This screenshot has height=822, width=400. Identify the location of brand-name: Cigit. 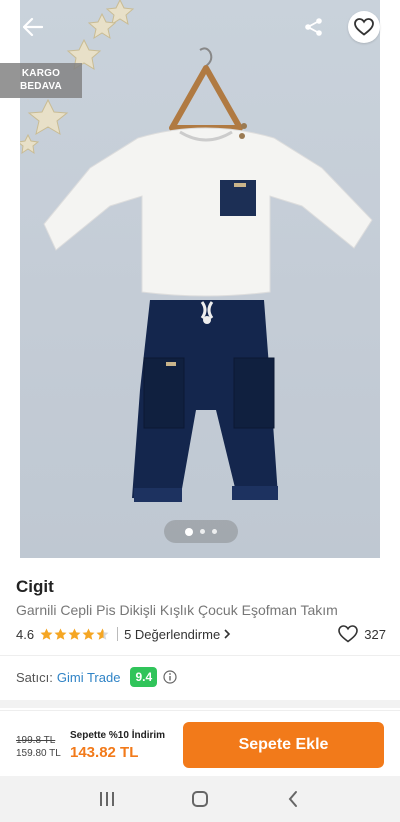
(35, 587).